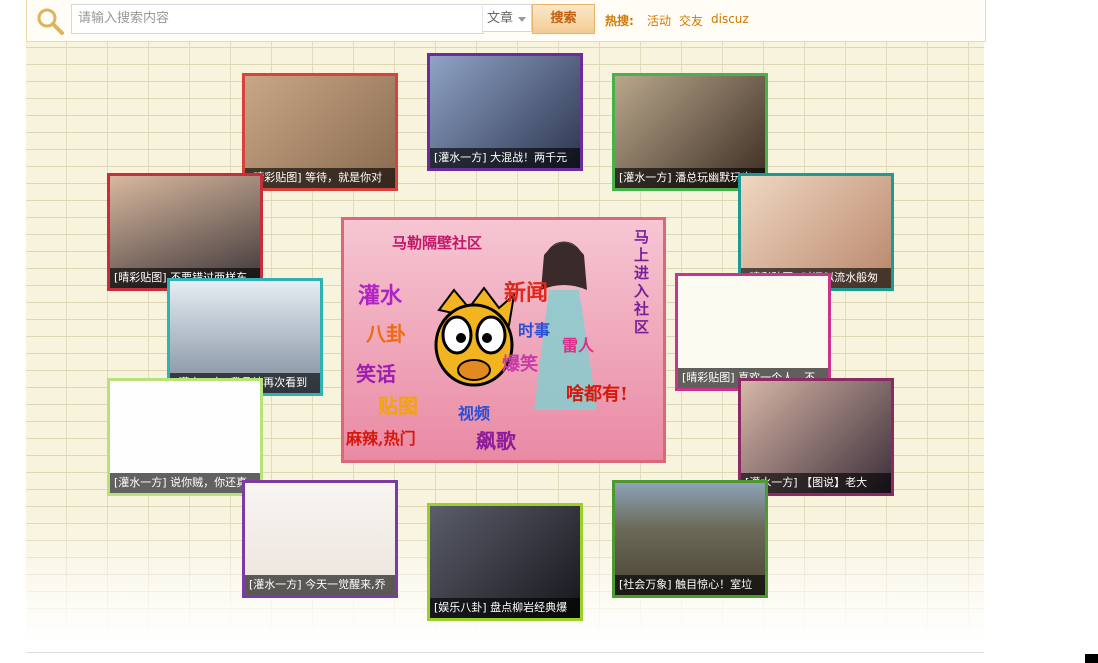 The width and height of the screenshot is (1098, 663). I want to click on banner-word: 啥都有!, so click(597, 394).